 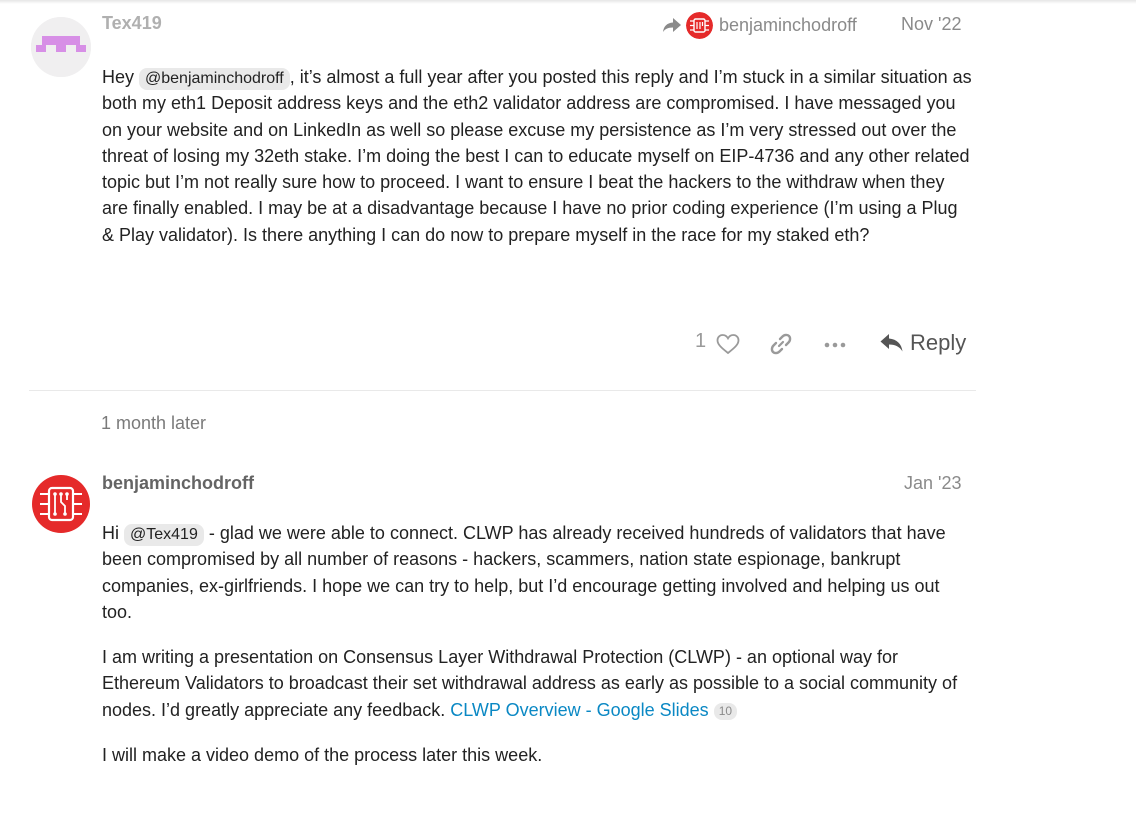 What do you see at coordinates (214, 79) in the screenshot?
I see `mention-link: @benjaminchodroff` at bounding box center [214, 79].